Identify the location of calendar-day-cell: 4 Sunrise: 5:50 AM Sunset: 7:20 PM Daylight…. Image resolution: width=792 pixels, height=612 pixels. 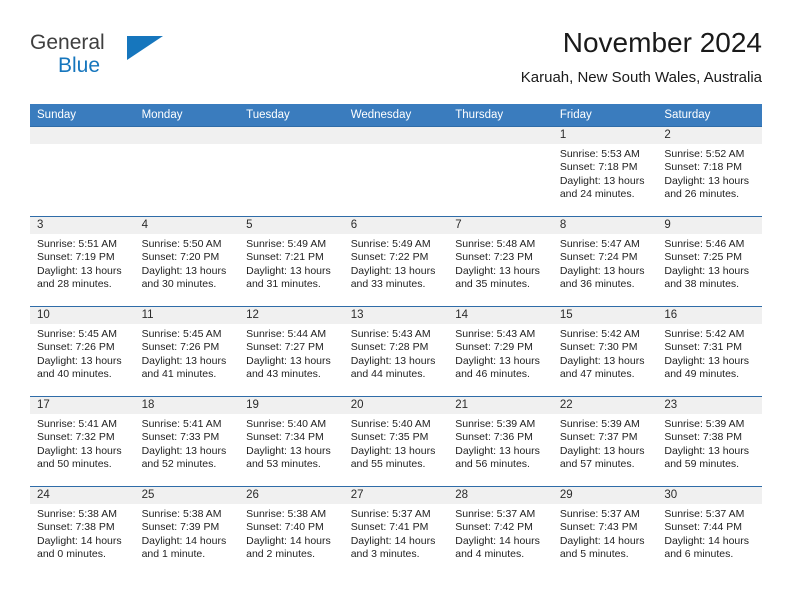
(187, 261).